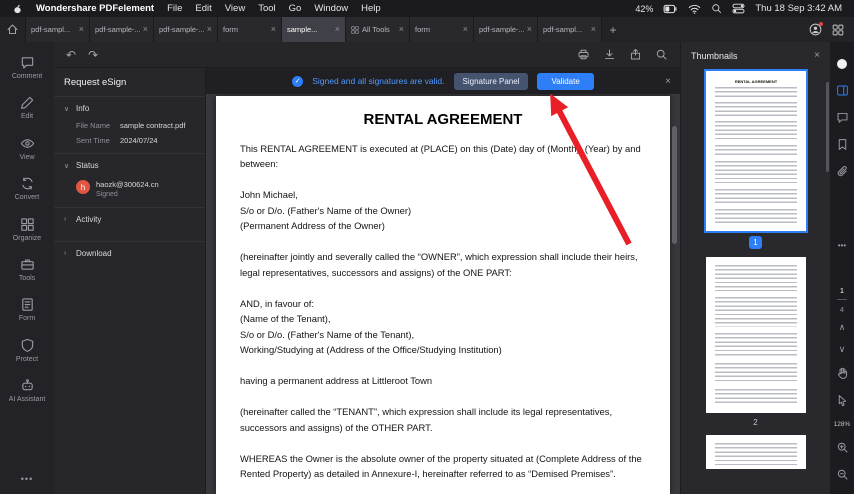 Image resolution: width=854 pixels, height=494 pixels. Describe the element at coordinates (755, 151) in the screenshot. I see `thumbnail-page-1: RENTAL AGREEMENT` at that location.